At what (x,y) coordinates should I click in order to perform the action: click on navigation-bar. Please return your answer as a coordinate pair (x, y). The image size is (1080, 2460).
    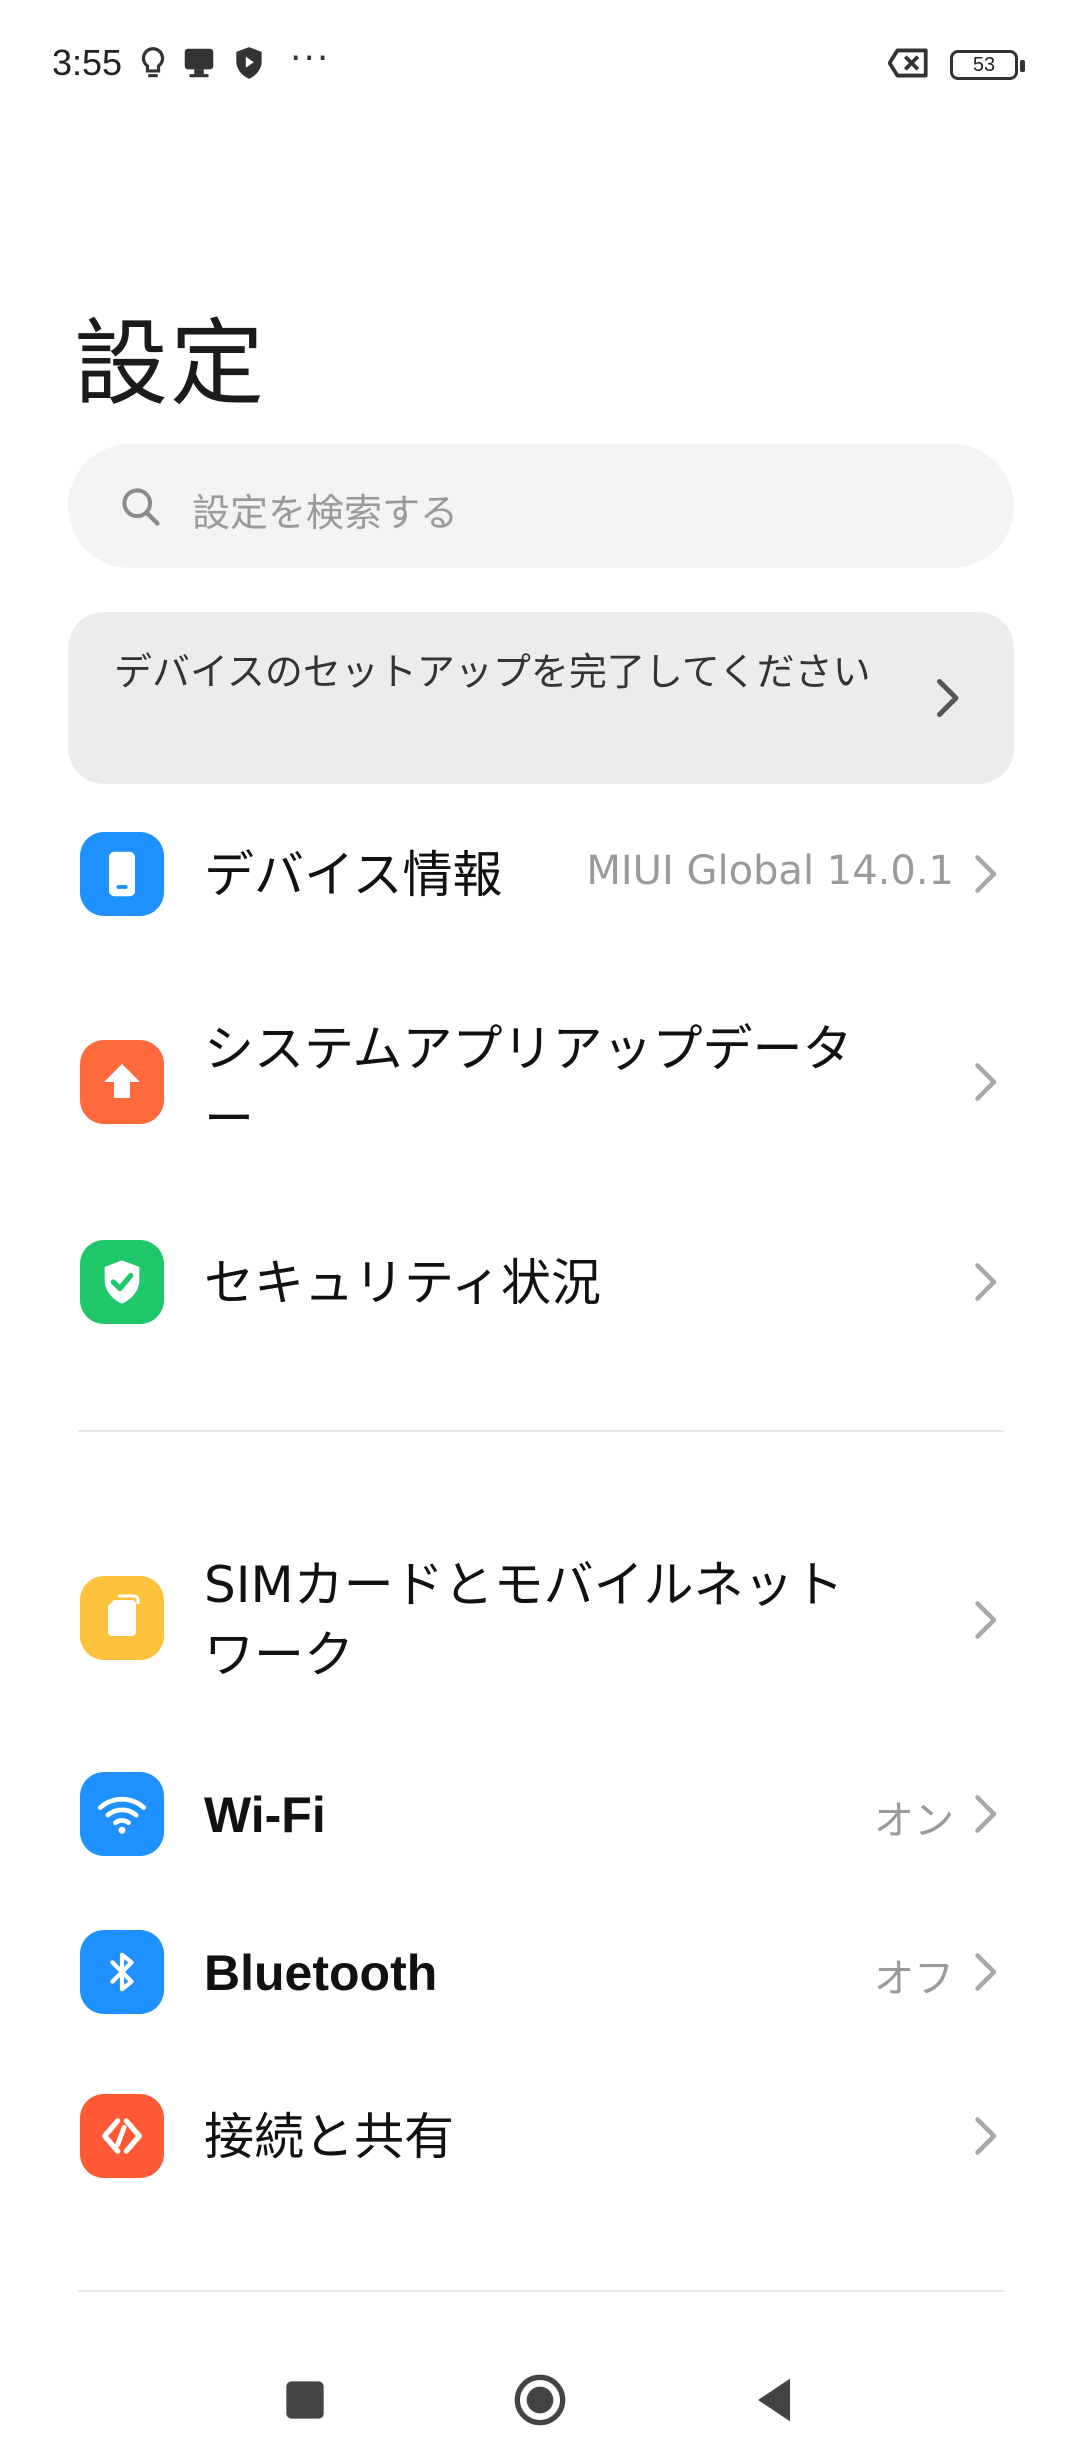
    Looking at the image, I should click on (540, 2400).